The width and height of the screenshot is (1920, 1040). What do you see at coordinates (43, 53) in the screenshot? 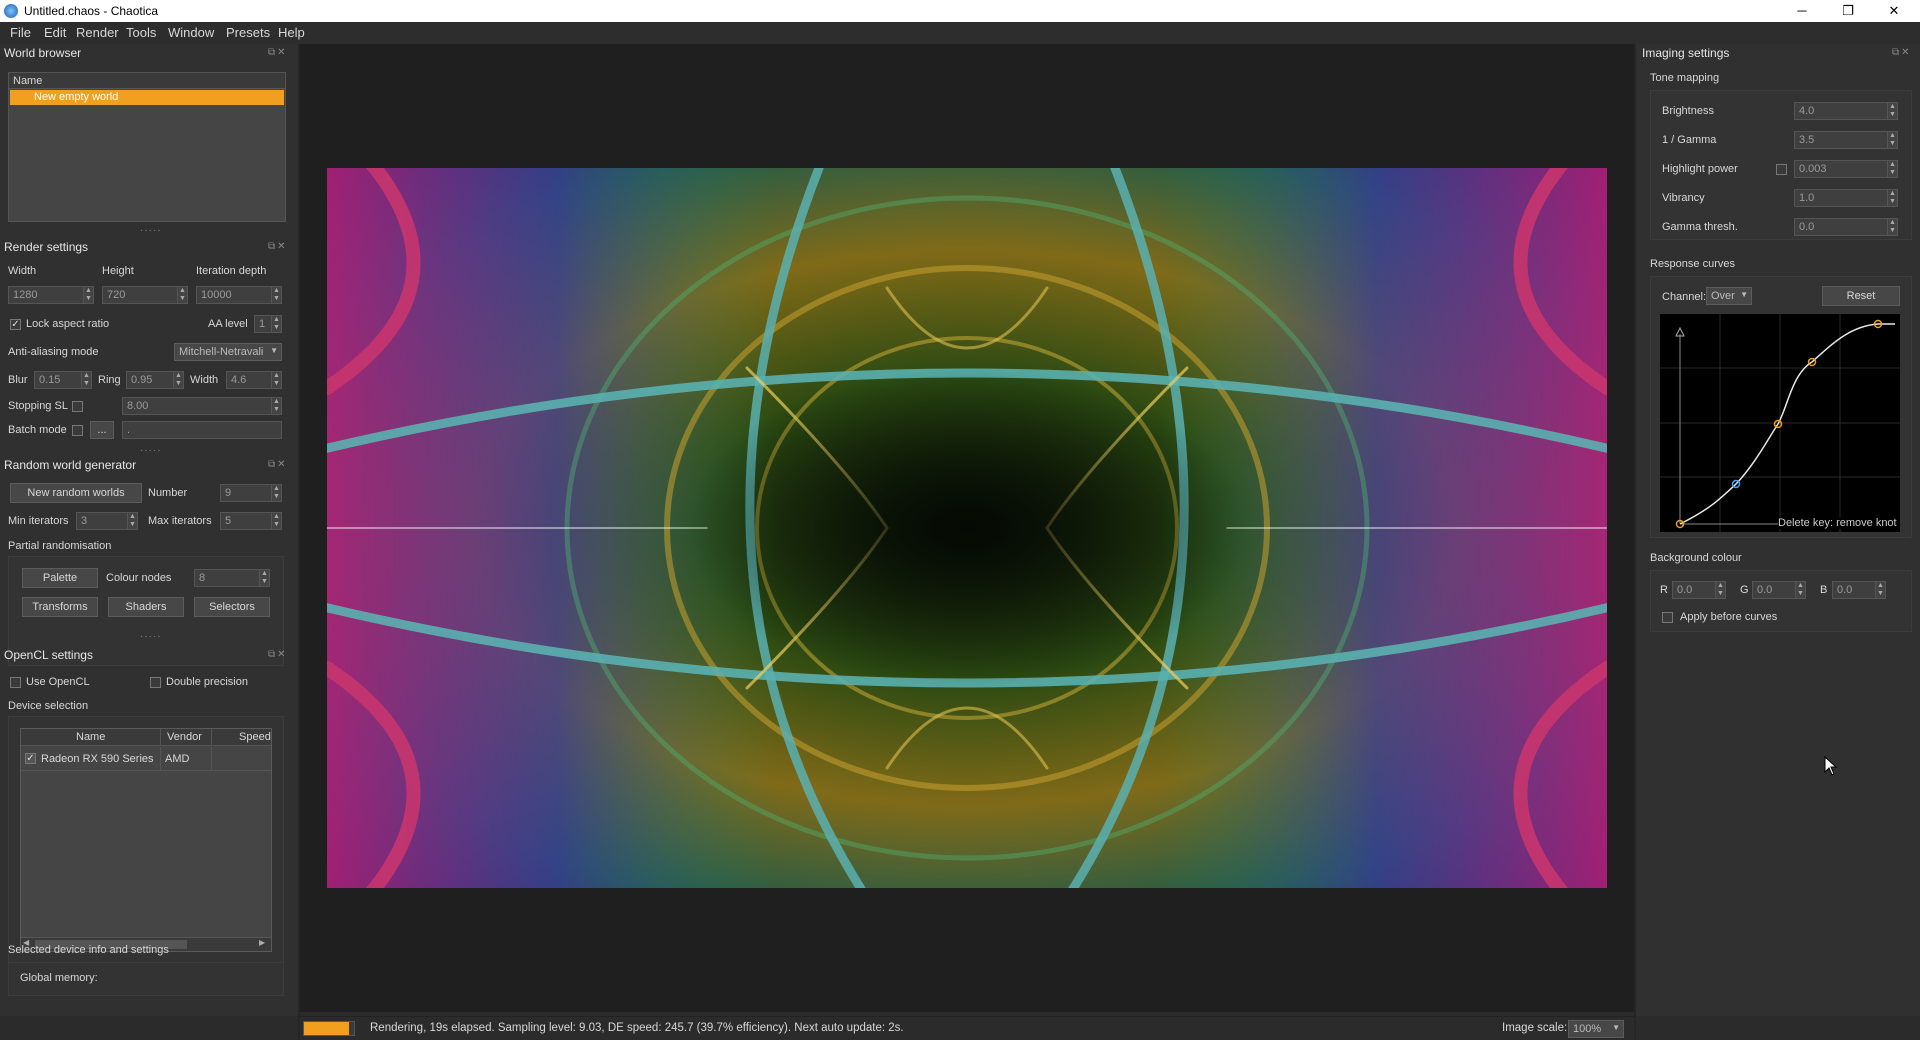
I see `world-browser-title: World browser` at bounding box center [43, 53].